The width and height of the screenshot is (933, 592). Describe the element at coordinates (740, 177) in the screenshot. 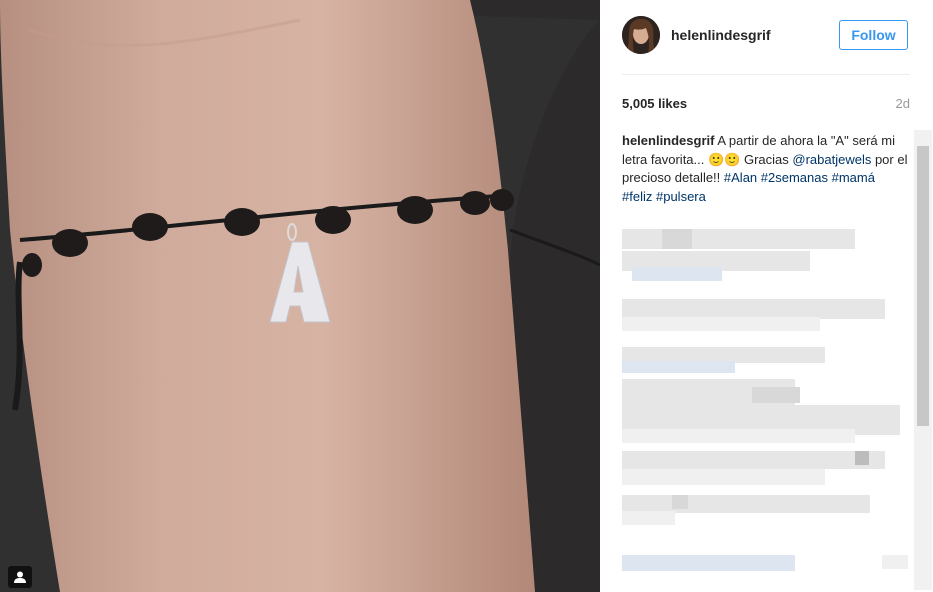

I see `hashtag: #Alan` at that location.